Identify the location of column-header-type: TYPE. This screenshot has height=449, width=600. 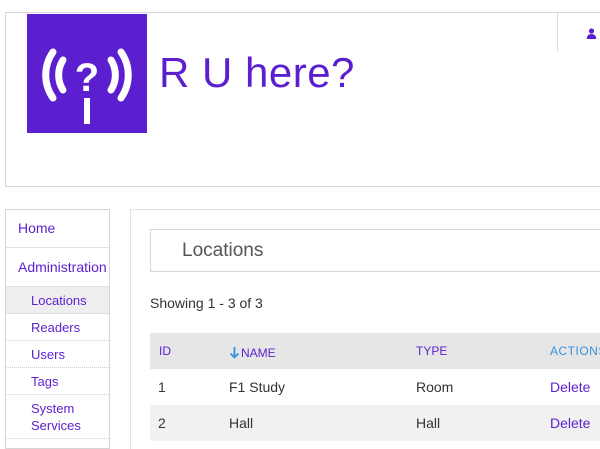
(431, 351).